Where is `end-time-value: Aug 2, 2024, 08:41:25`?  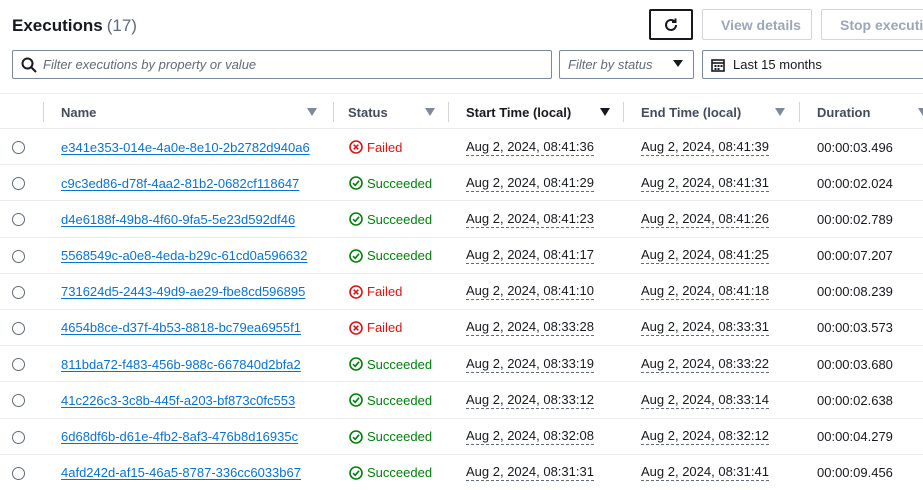 end-time-value: Aug 2, 2024, 08:41:25 is located at coordinates (705, 256).